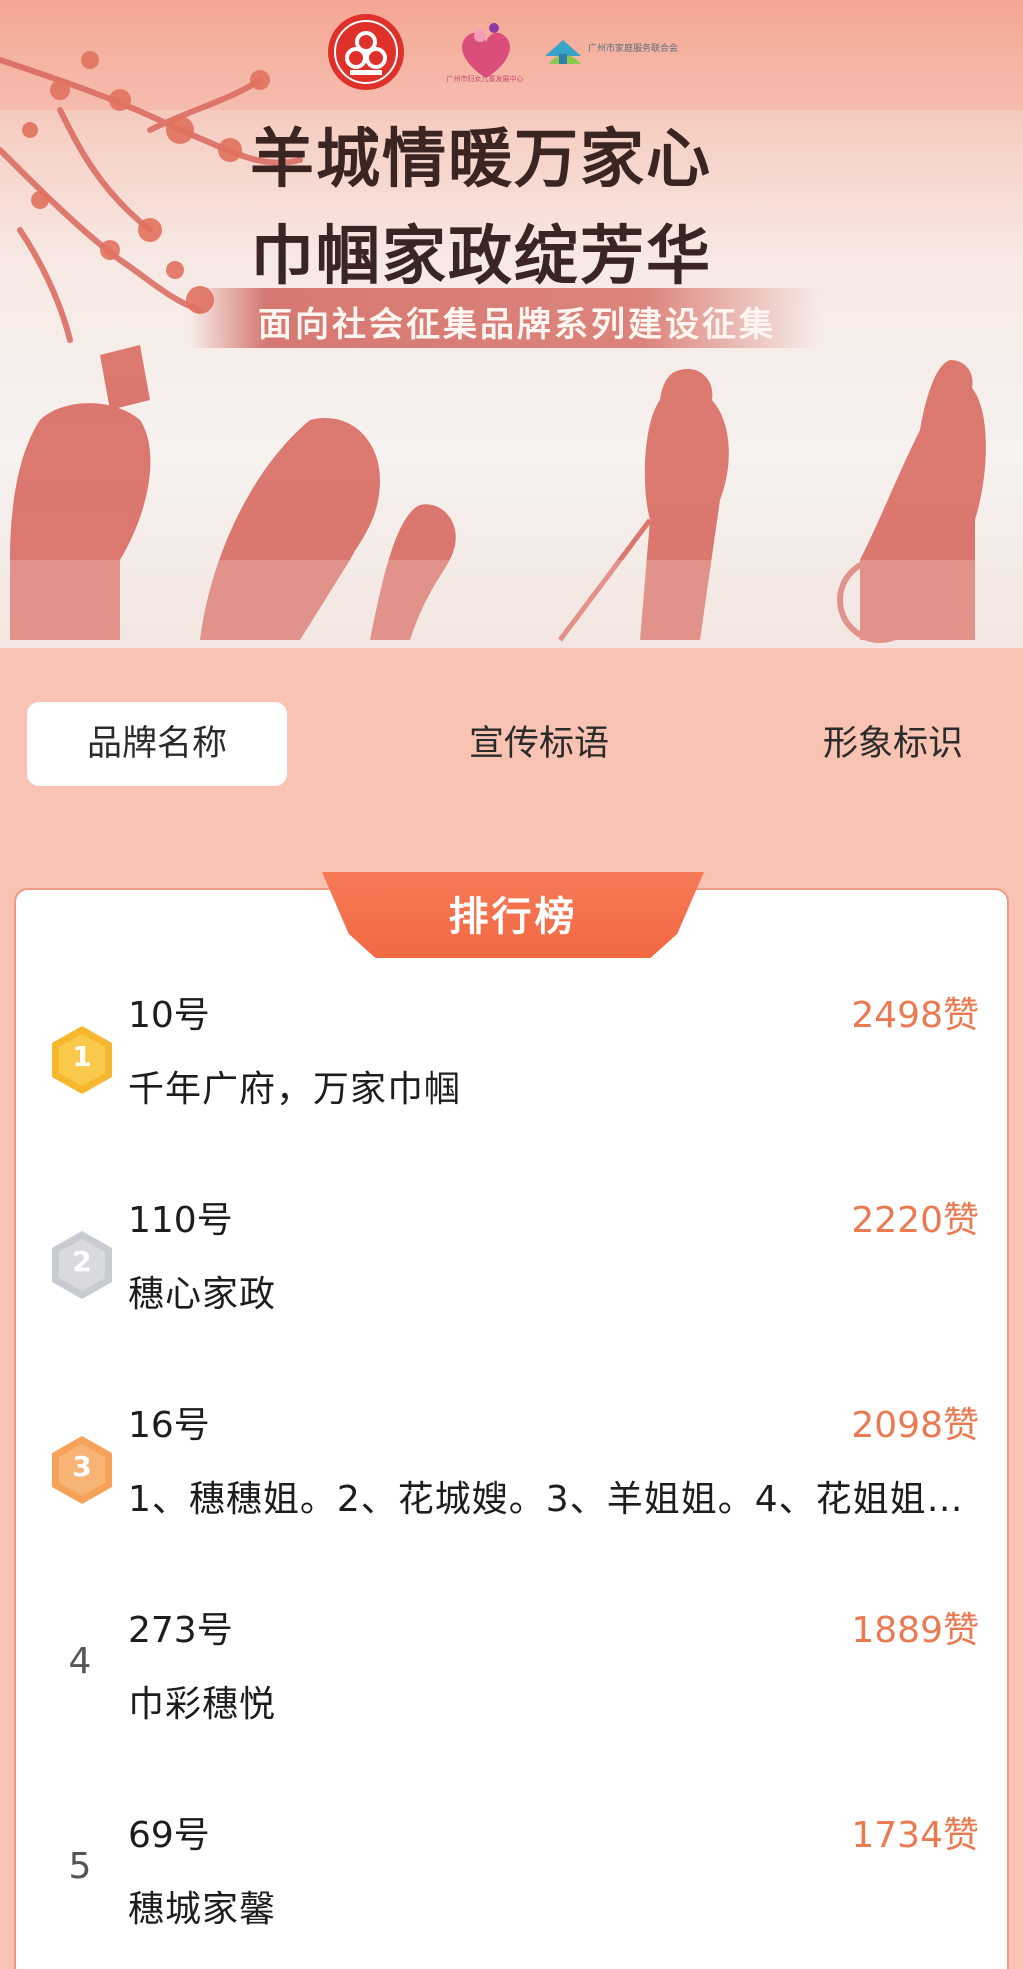  Describe the element at coordinates (563, 52) in the screenshot. I see `family-service-federation-logo` at that location.